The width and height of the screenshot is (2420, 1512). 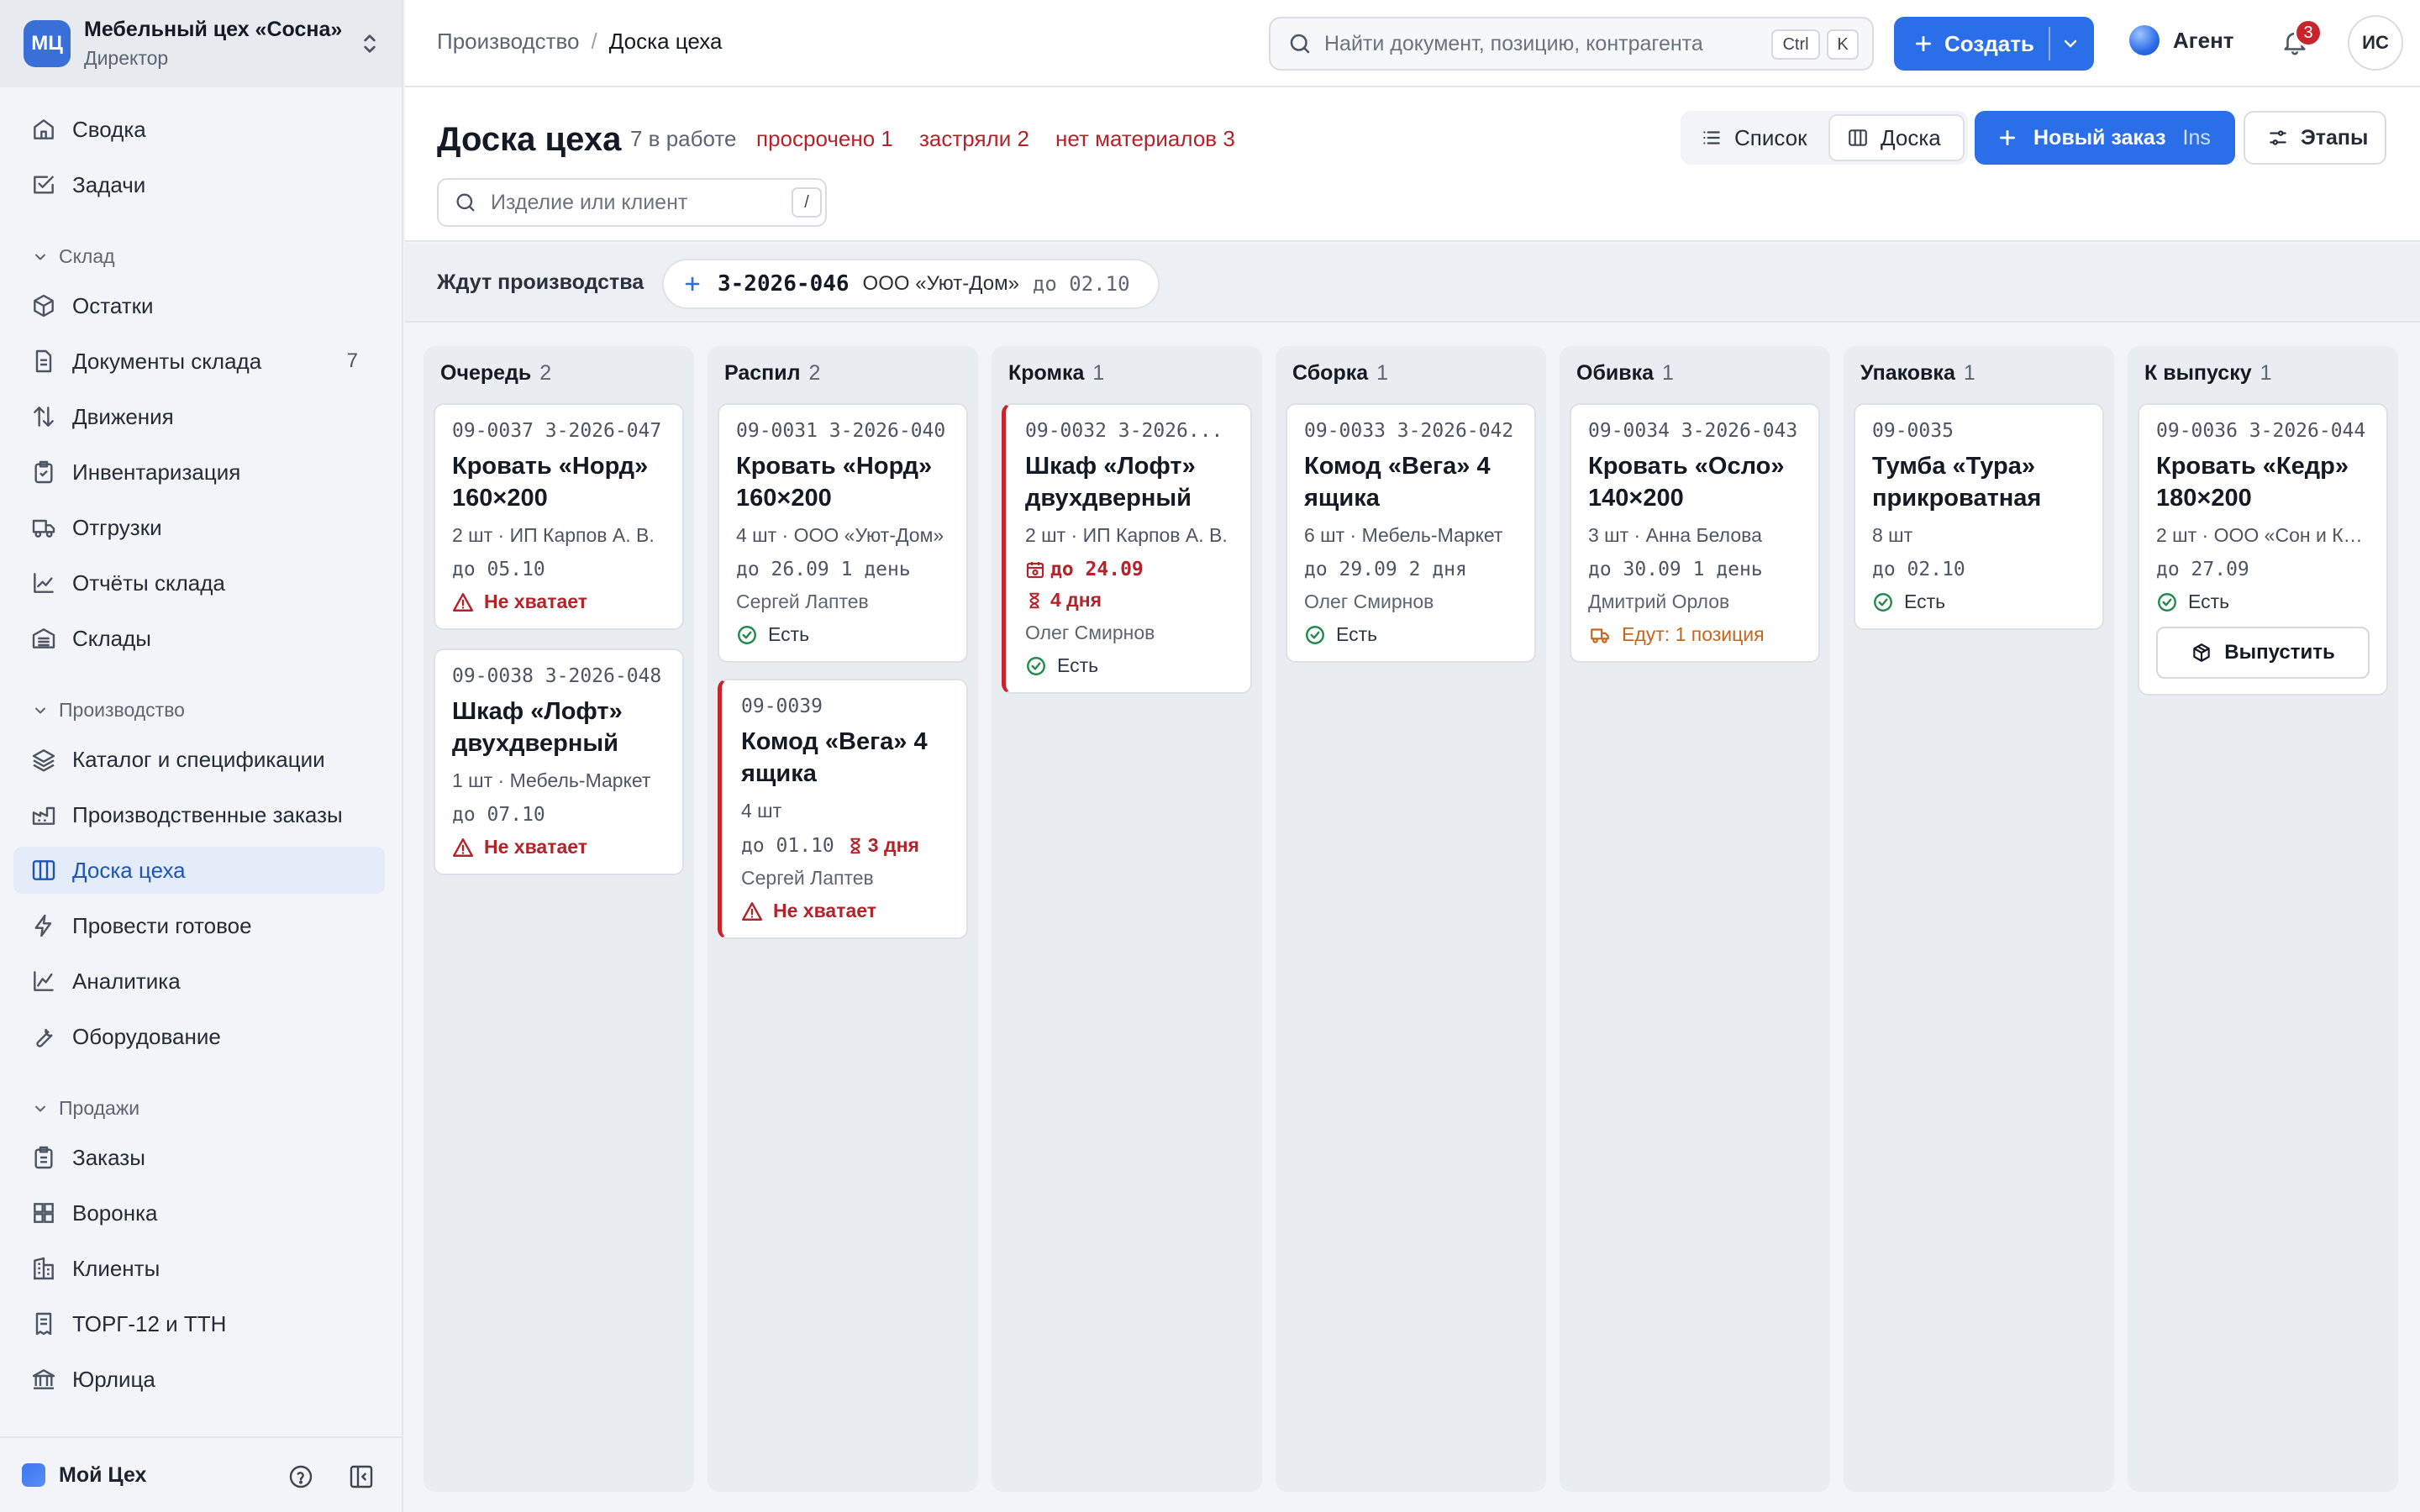 What do you see at coordinates (199, 1212) in the screenshot?
I see `sidebar-item-funnel: Воронка` at bounding box center [199, 1212].